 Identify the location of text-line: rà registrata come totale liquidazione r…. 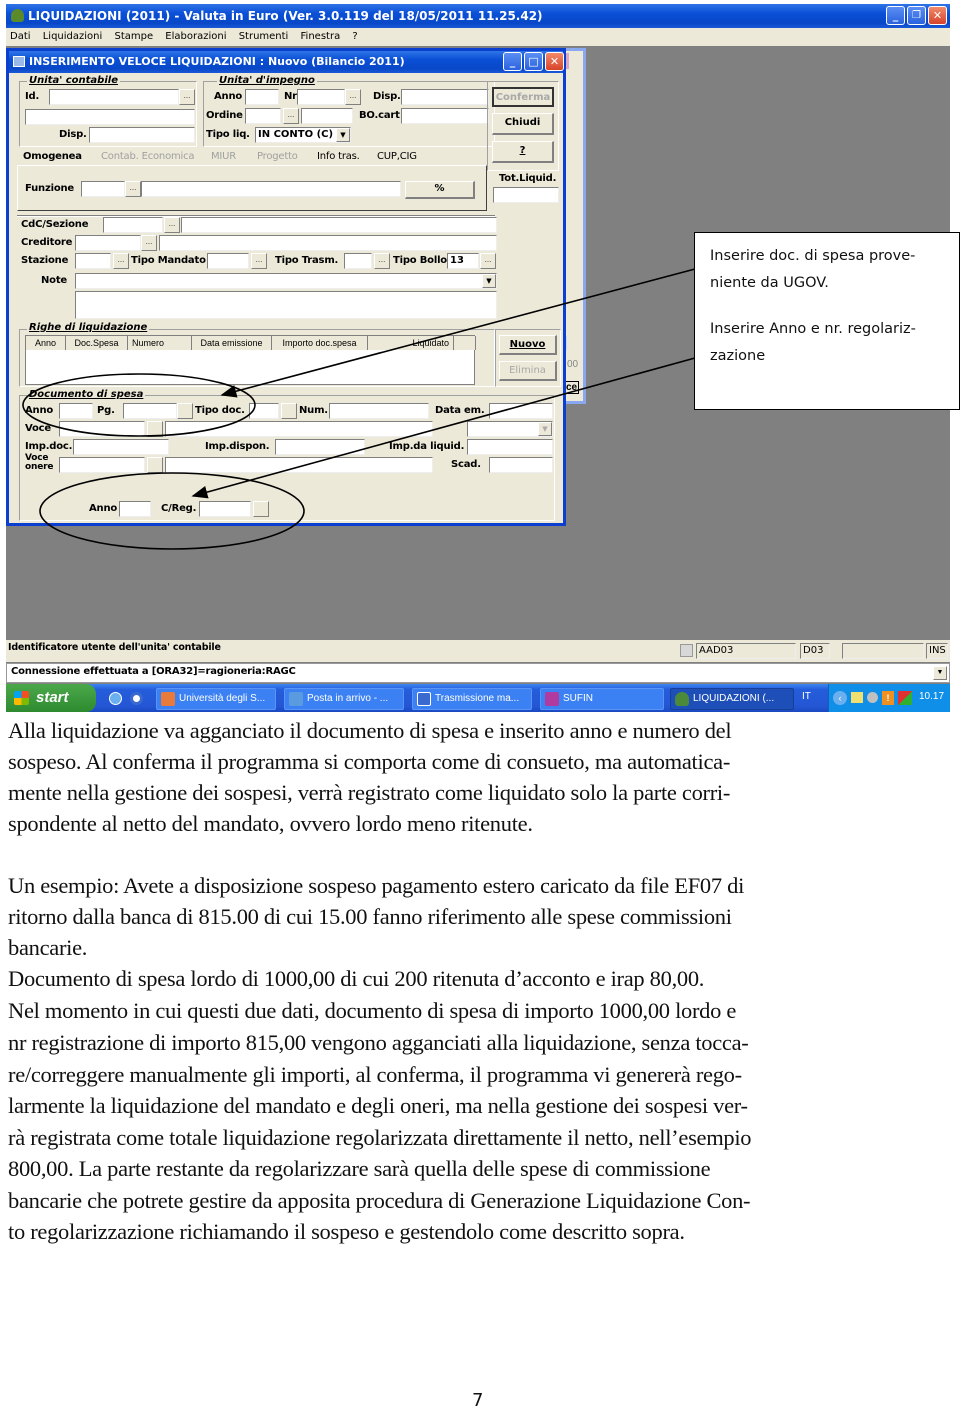
(380, 1137).